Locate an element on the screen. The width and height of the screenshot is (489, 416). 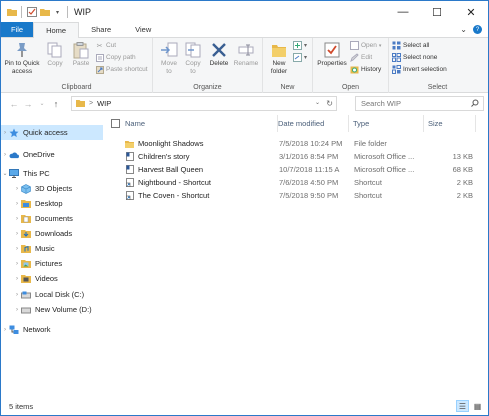
copy-button: Copy is located at coordinates (55, 54).